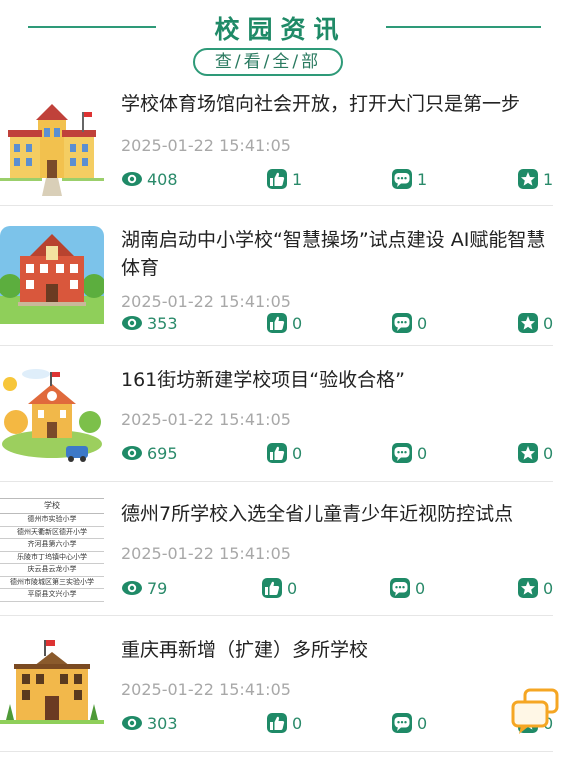 This screenshot has width=561, height=763. Describe the element at coordinates (276, 751) in the screenshot. I see `divider` at that location.